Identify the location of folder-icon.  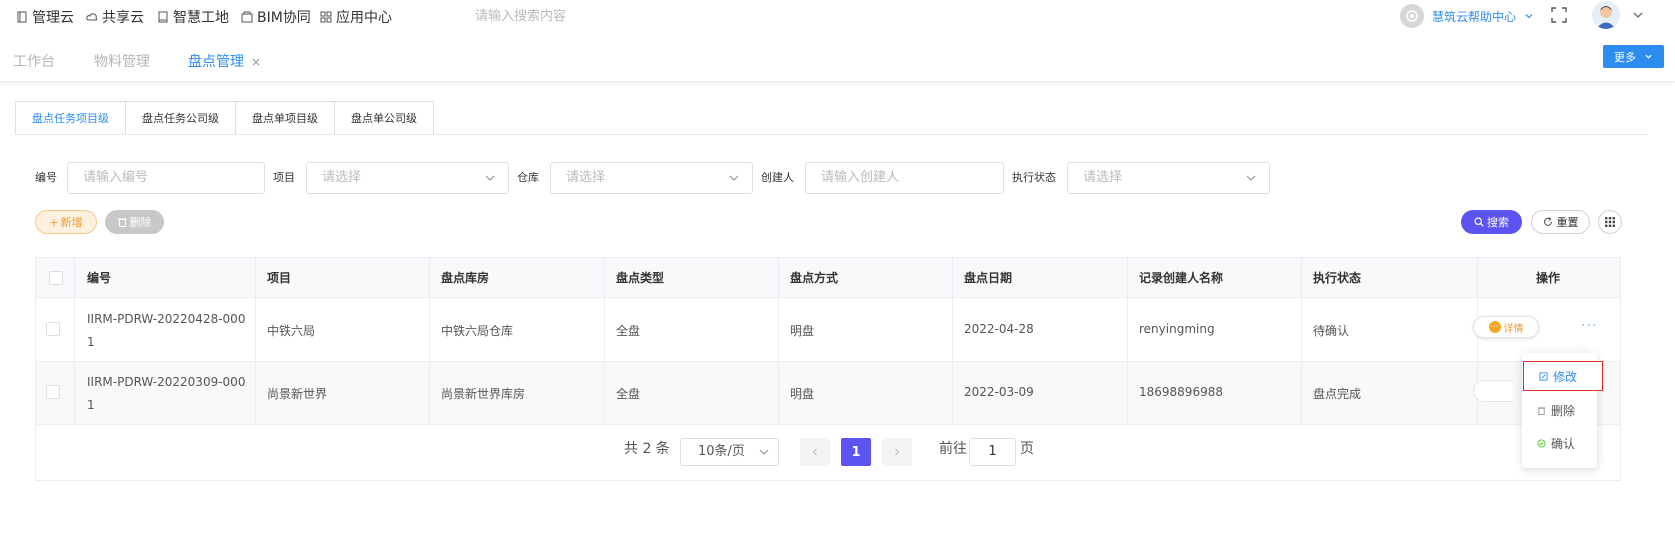
(247, 17).